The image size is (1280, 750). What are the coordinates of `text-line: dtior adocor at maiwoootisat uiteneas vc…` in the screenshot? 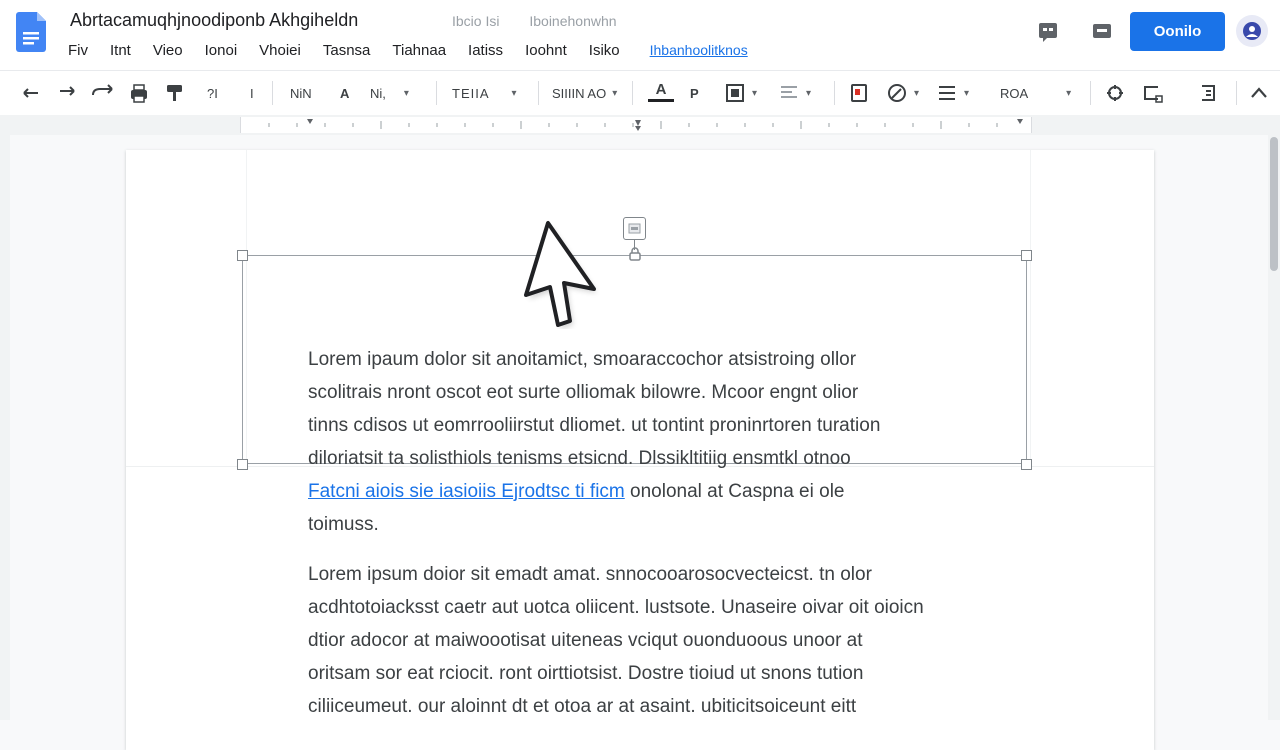 It's located at (585, 640).